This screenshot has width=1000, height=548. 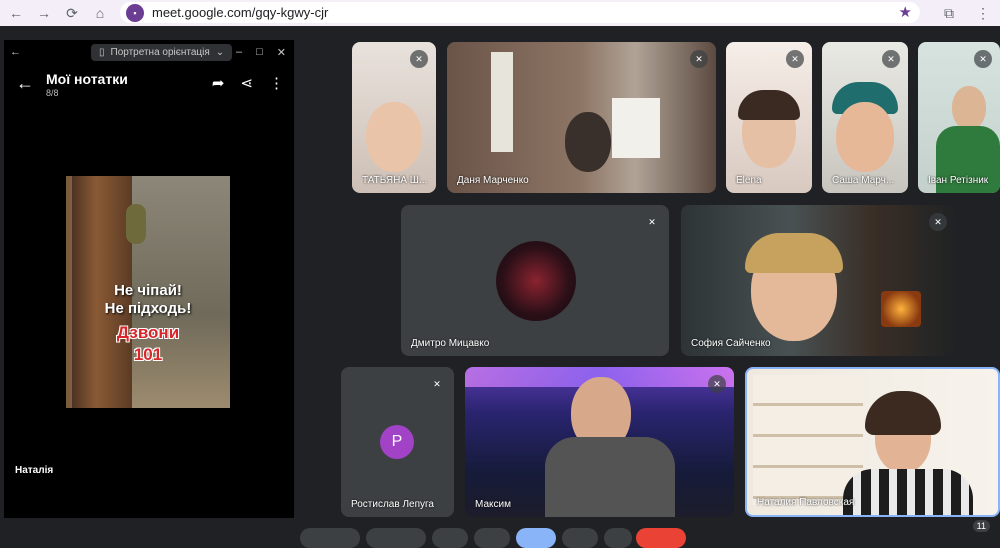 I want to click on poster-line-1: Не чіпай!, so click(x=148, y=290).